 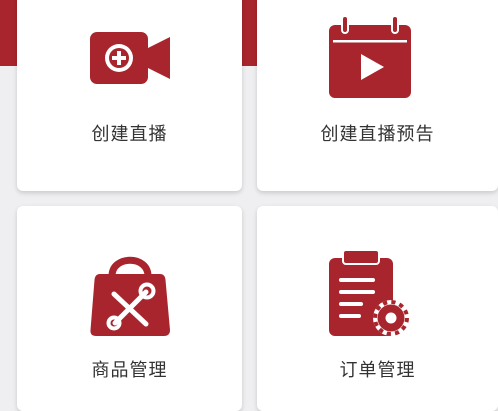 I want to click on create-live-preview-label: 创建直播预告, so click(x=377, y=134).